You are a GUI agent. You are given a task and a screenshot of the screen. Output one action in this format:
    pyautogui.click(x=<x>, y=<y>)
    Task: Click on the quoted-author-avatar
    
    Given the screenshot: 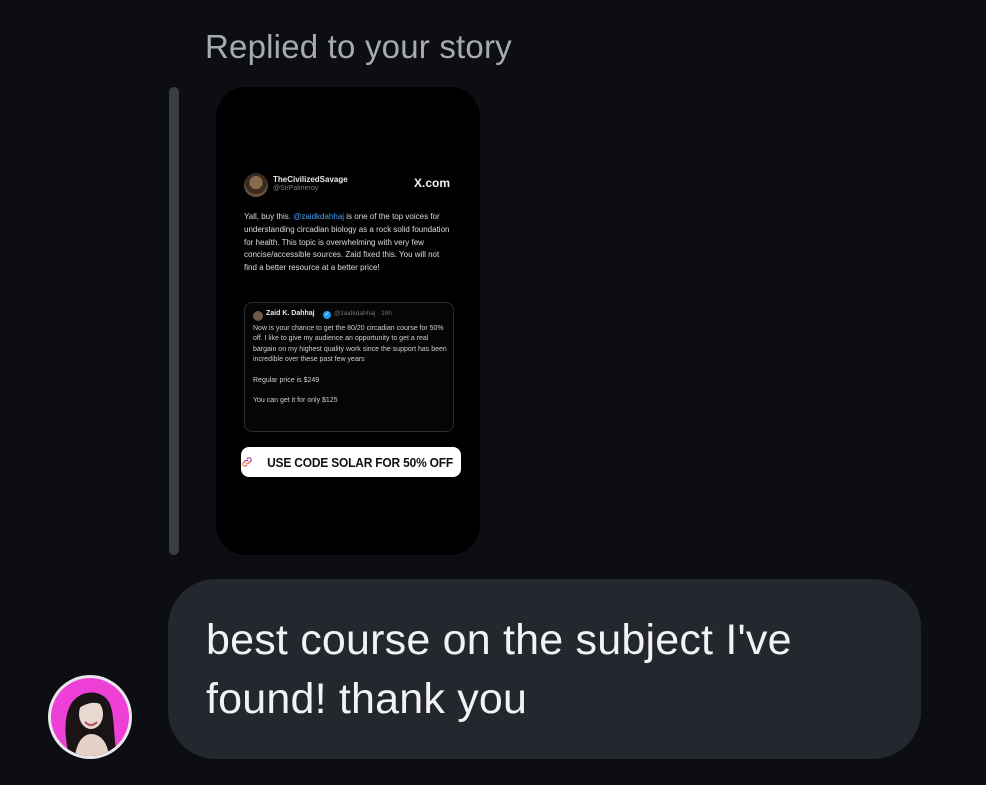 What is the action you would take?
    pyautogui.click(x=258, y=316)
    